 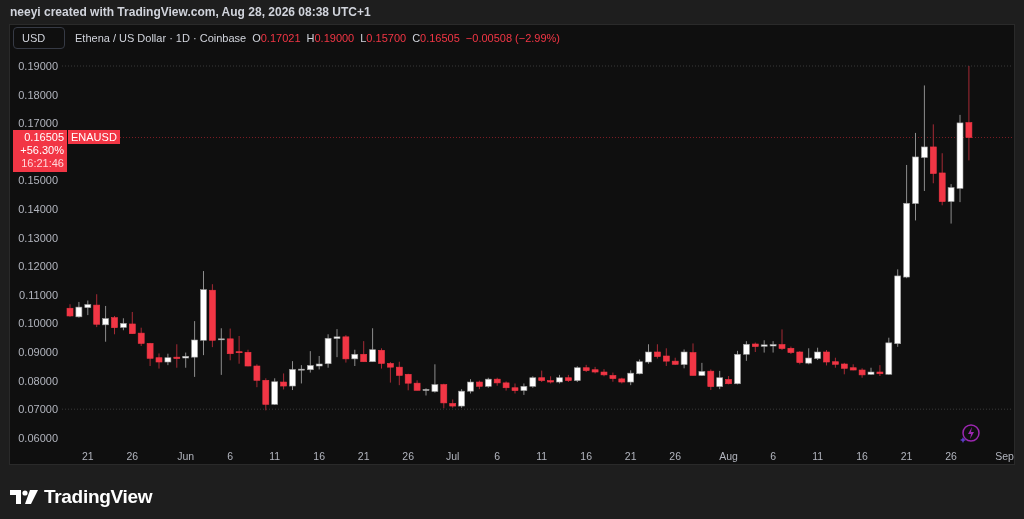 I want to click on price-axis-label: 0.08000, so click(x=38, y=380).